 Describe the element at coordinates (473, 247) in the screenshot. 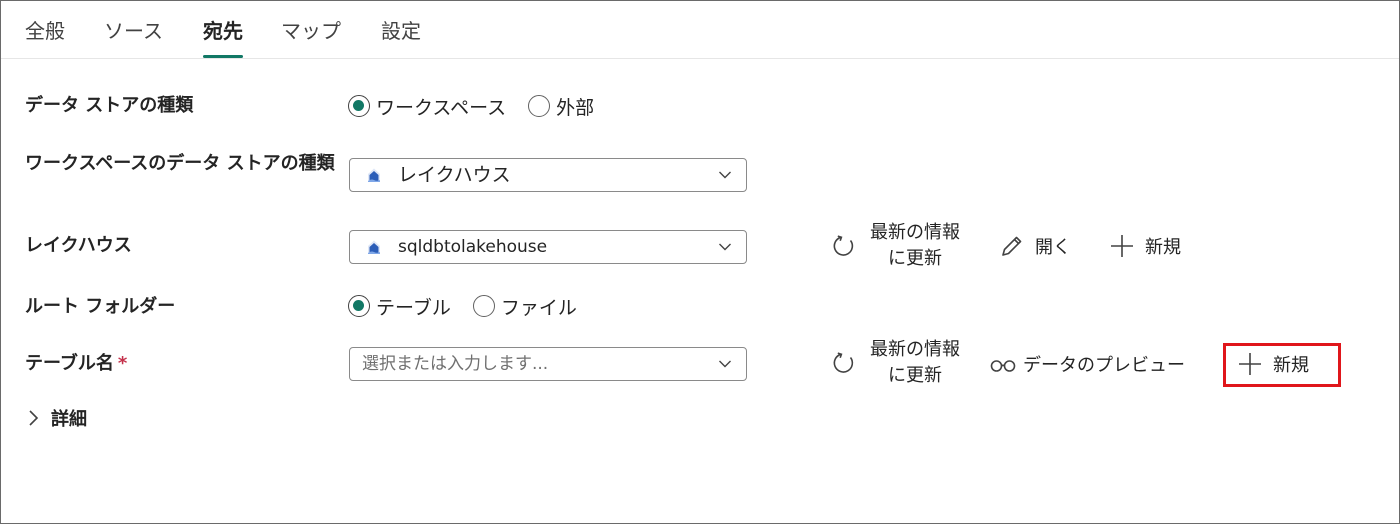

I see `dropdown-value: sqldbtolakehouse` at that location.